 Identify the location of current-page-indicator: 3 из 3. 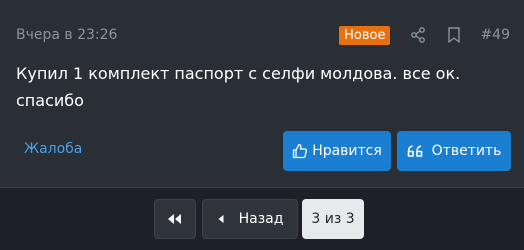
(333, 219).